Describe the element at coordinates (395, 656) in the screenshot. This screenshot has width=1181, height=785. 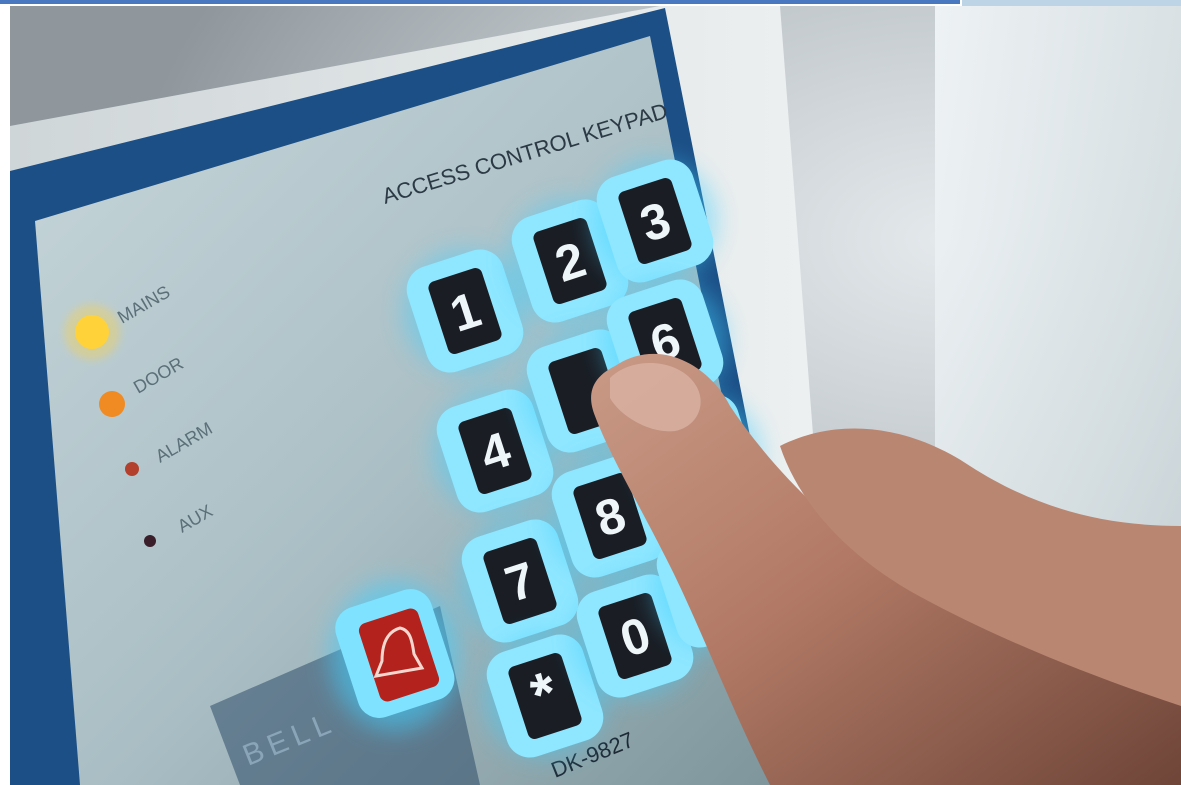
I see `bell-key` at that location.